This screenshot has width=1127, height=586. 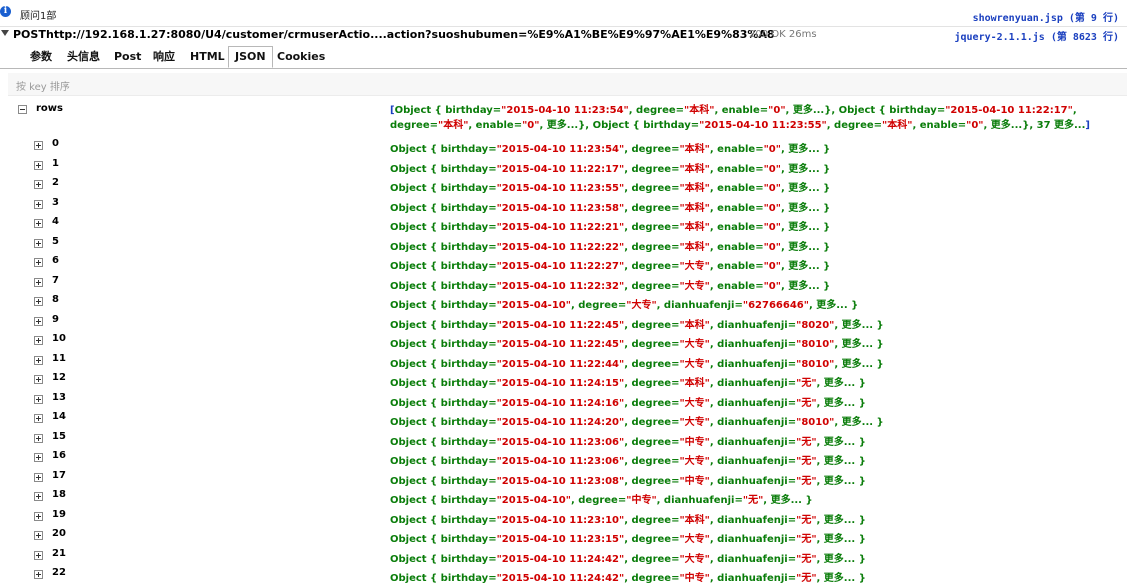 I want to click on tree-key-rows: rows, so click(x=49, y=108).